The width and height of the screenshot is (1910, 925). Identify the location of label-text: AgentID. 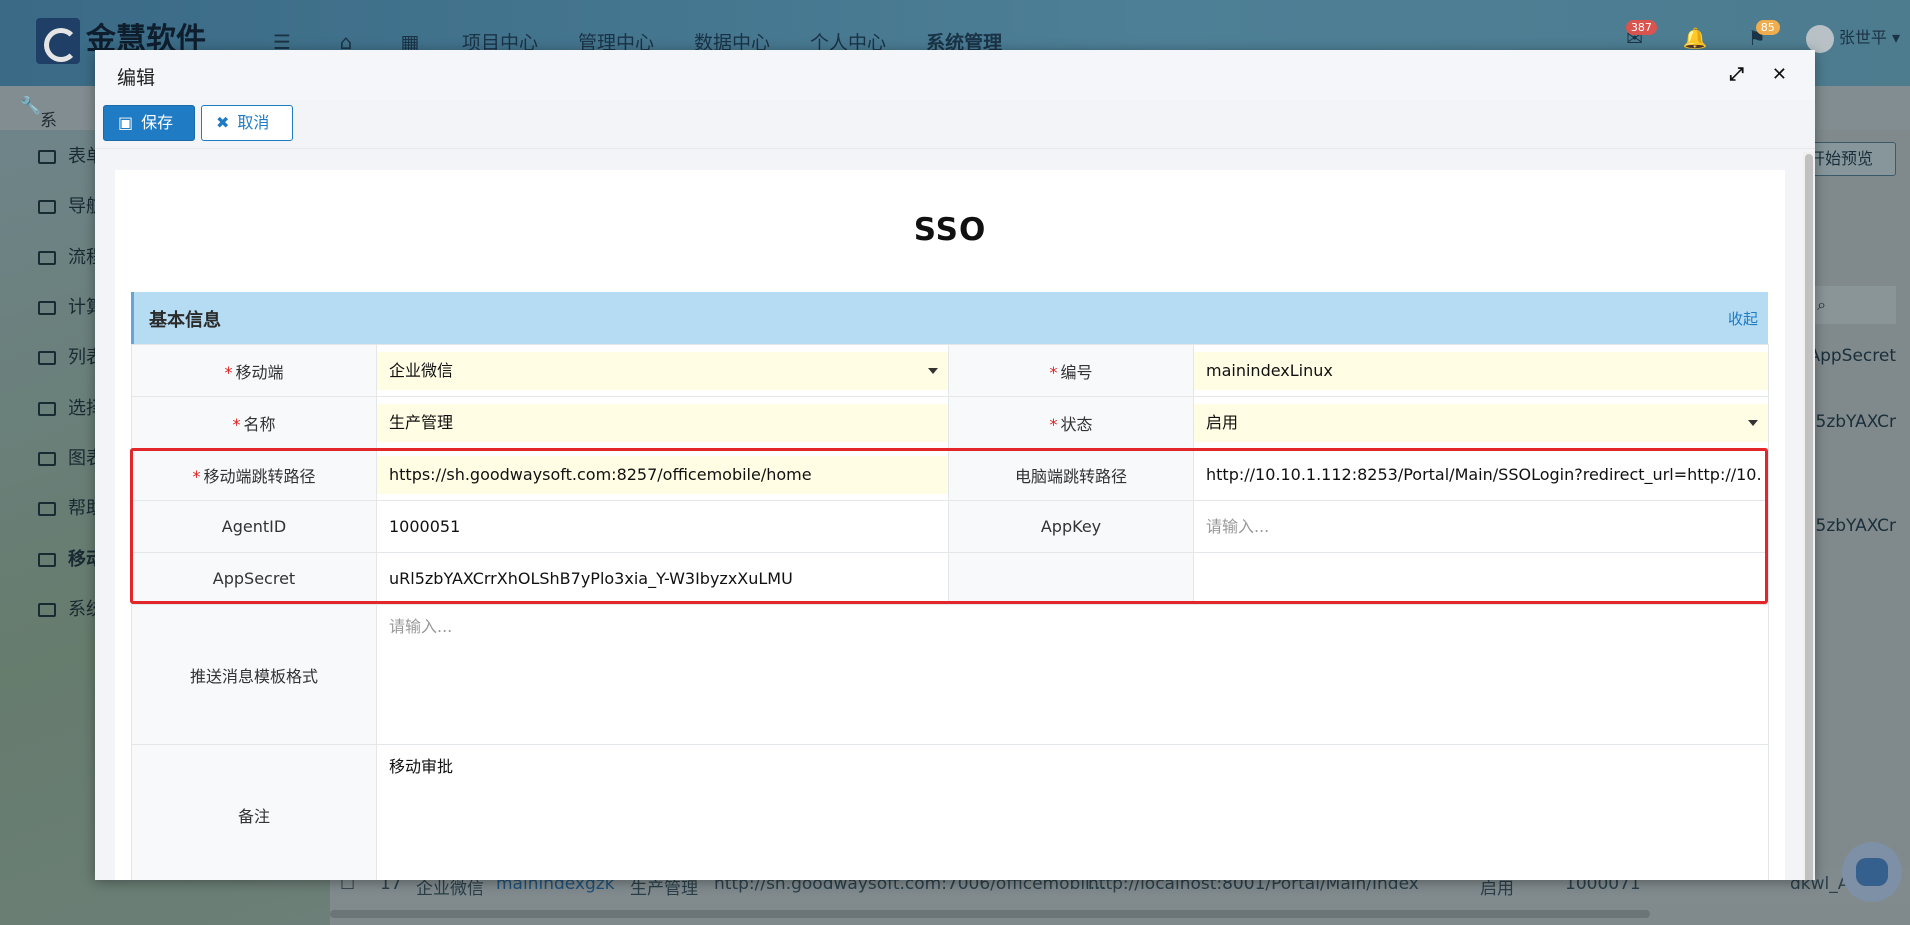
(254, 526).